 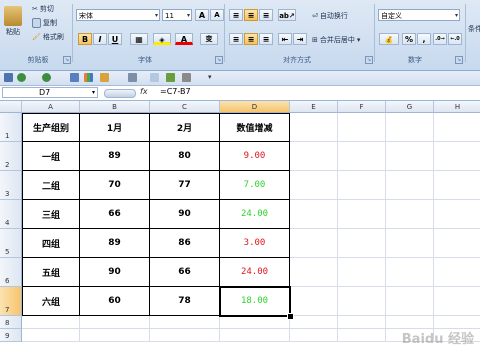 I want to click on table-cell: 80, so click(x=185, y=156).